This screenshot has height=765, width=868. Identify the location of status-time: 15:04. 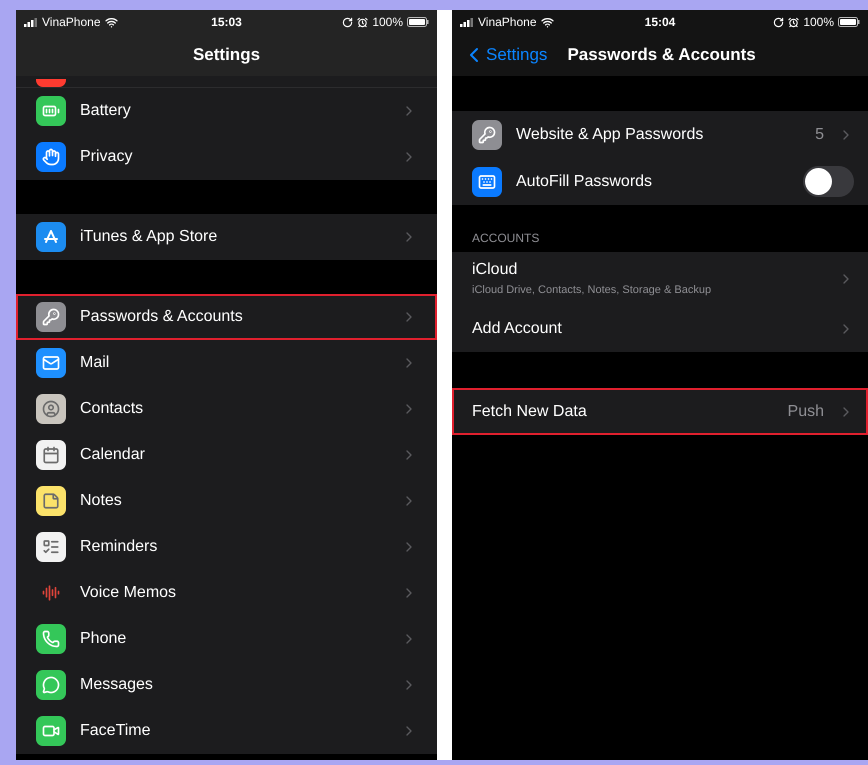
(660, 22).